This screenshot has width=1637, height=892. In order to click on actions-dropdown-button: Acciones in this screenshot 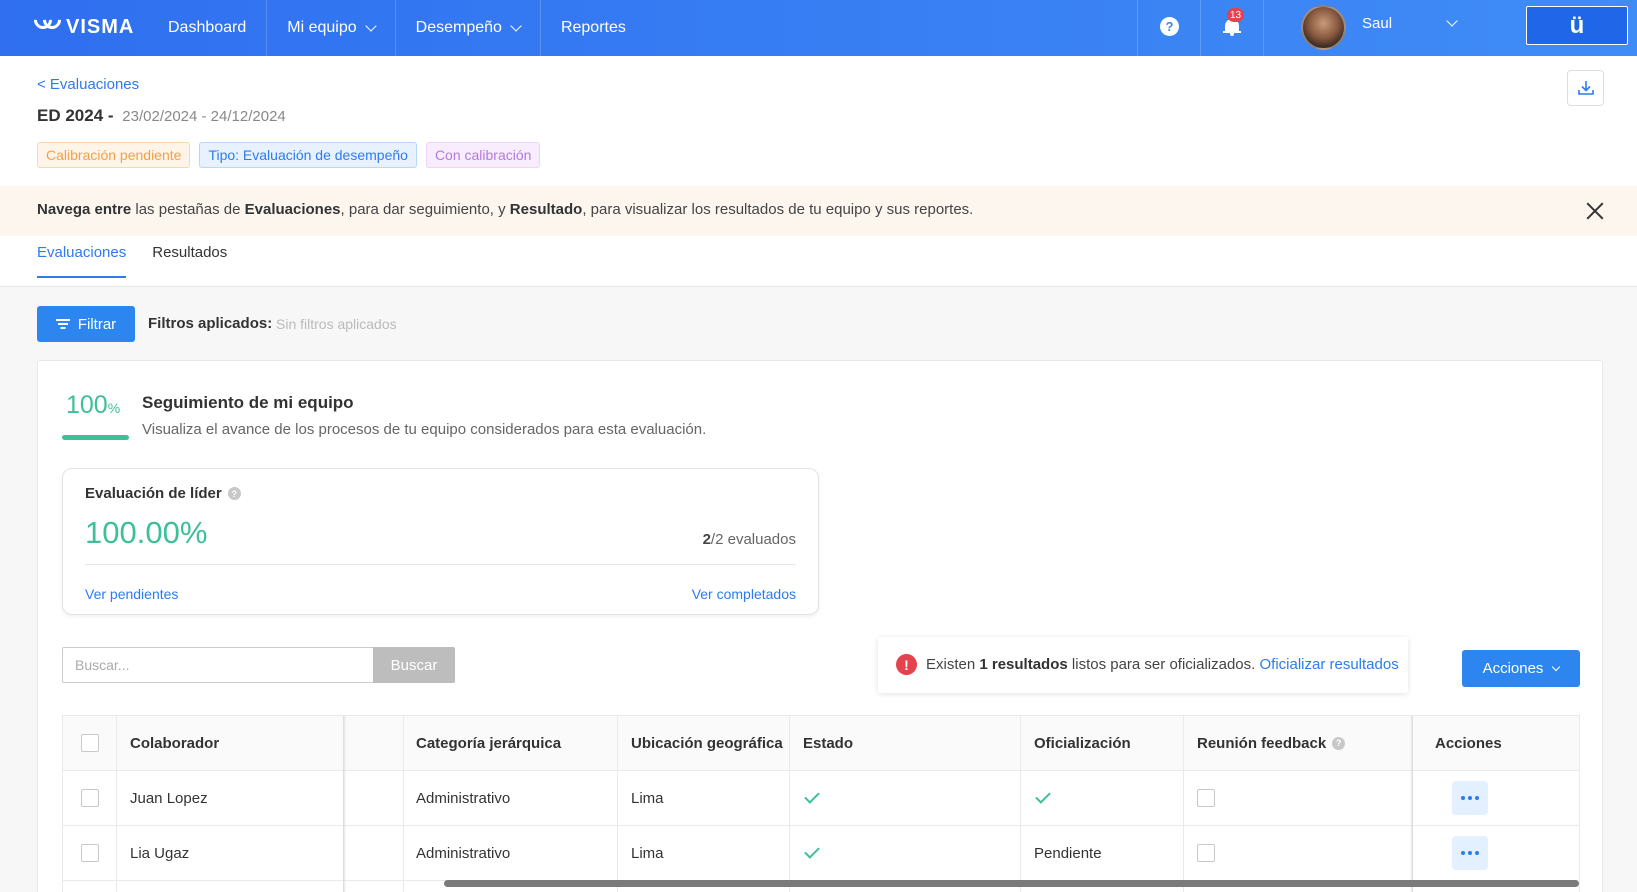, I will do `click(1521, 668)`.